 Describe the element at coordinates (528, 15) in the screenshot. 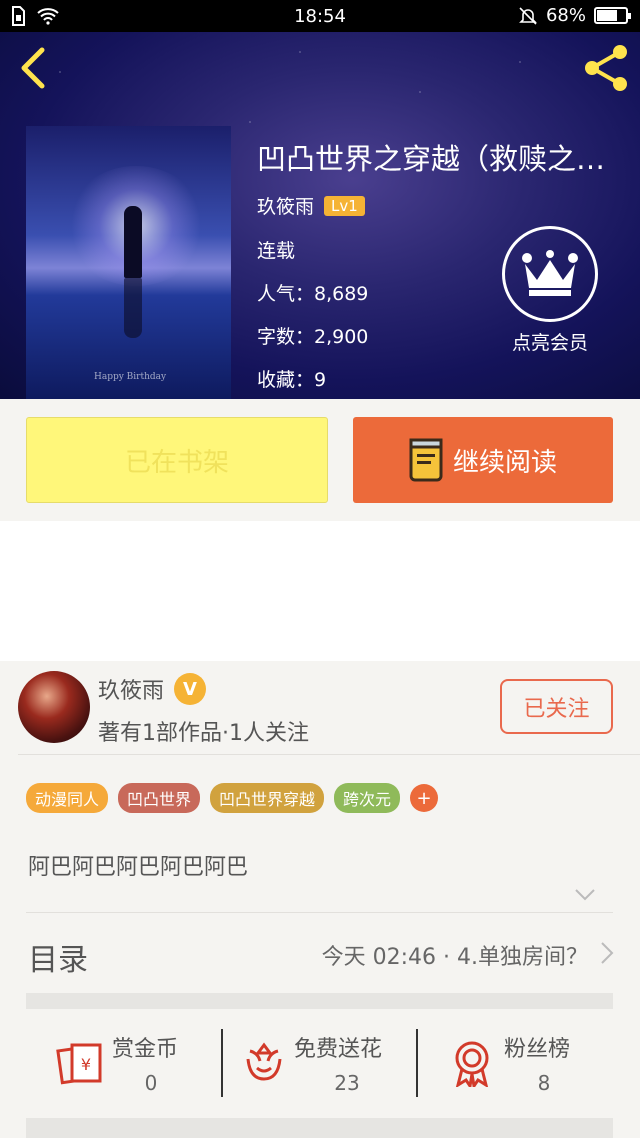

I see `mute-bell-icon` at that location.